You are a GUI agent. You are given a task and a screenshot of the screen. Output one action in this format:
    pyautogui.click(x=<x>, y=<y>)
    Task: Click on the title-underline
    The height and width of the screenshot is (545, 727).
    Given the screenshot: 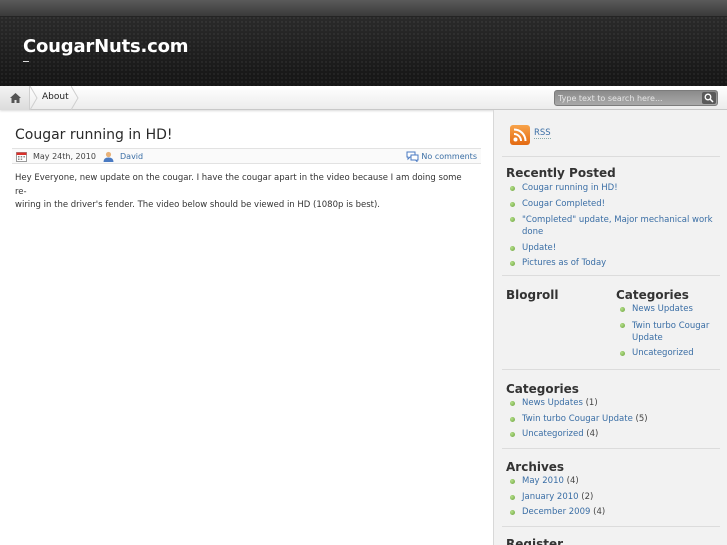 What is the action you would take?
    pyautogui.click(x=26, y=61)
    